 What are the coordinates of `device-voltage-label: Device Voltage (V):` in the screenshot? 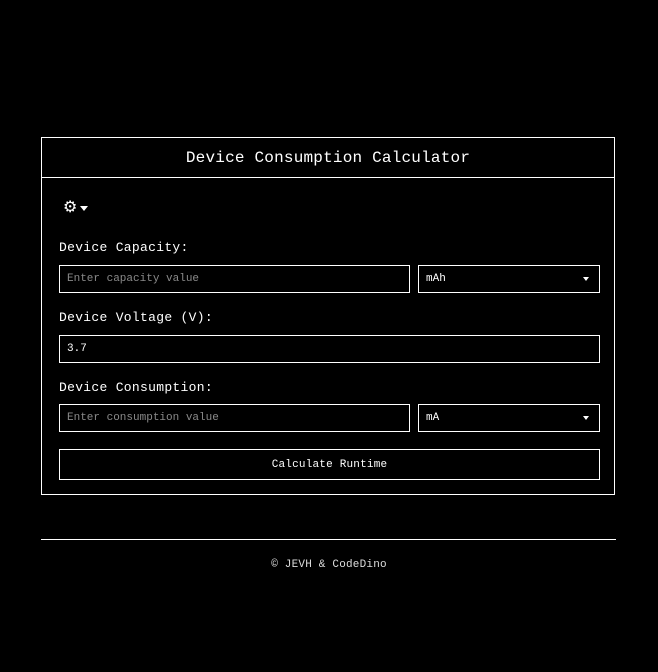 It's located at (136, 317).